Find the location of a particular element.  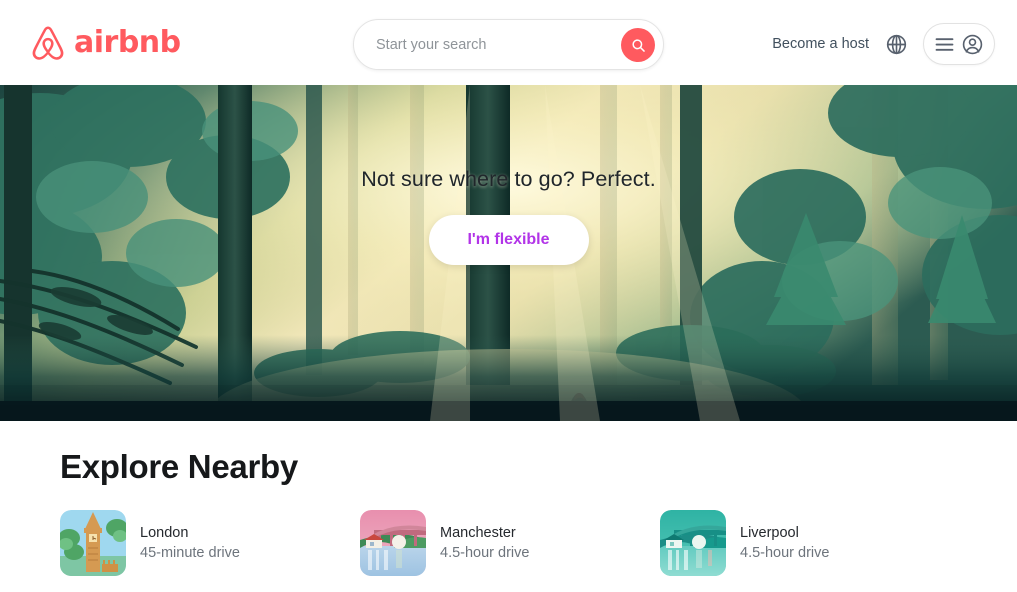

city-name: Manchester is located at coordinates (478, 532).